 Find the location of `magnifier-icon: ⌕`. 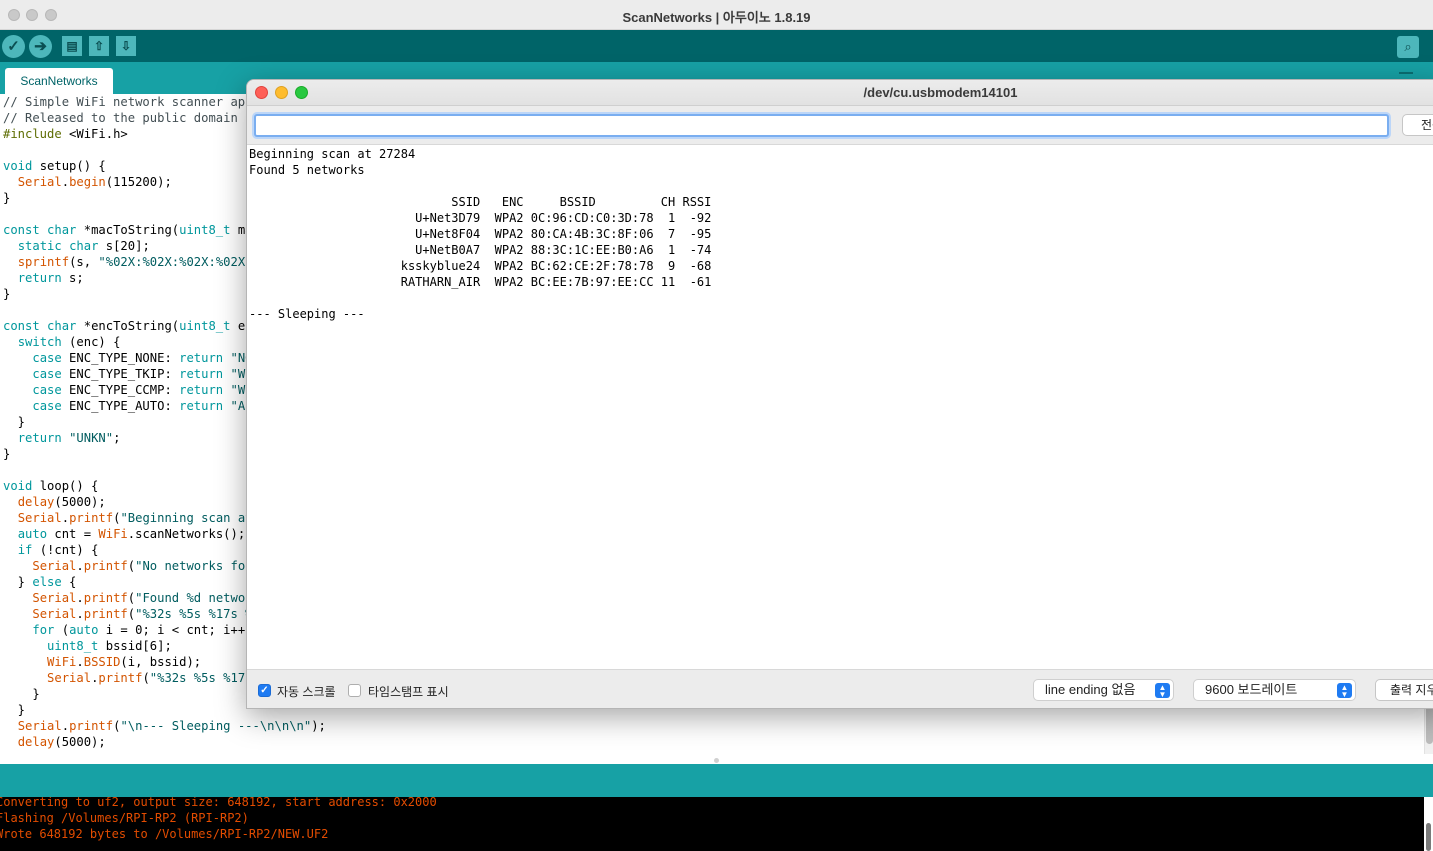

magnifier-icon: ⌕ is located at coordinates (1408, 46).